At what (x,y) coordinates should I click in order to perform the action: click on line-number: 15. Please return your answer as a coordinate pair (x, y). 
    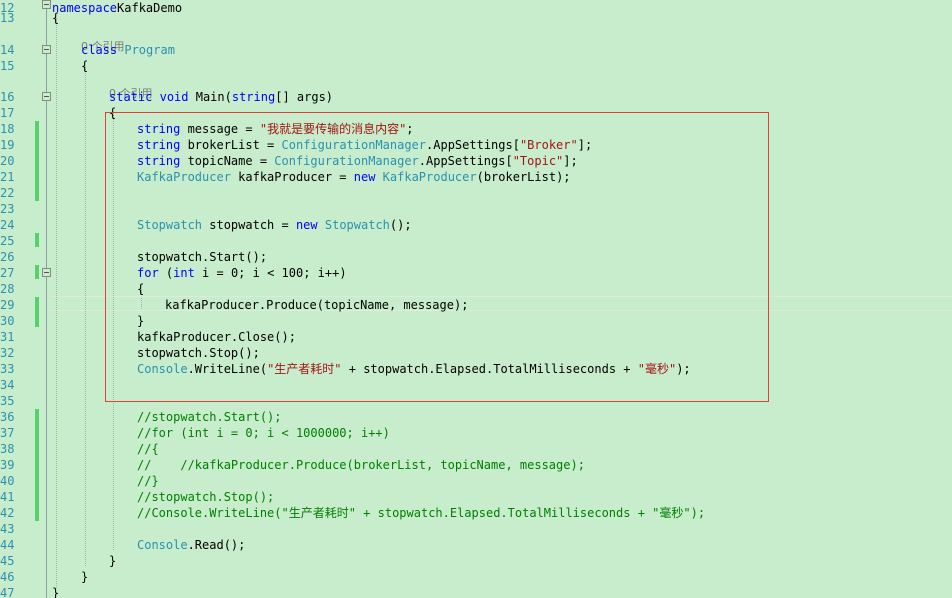
    Looking at the image, I should click on (7, 66).